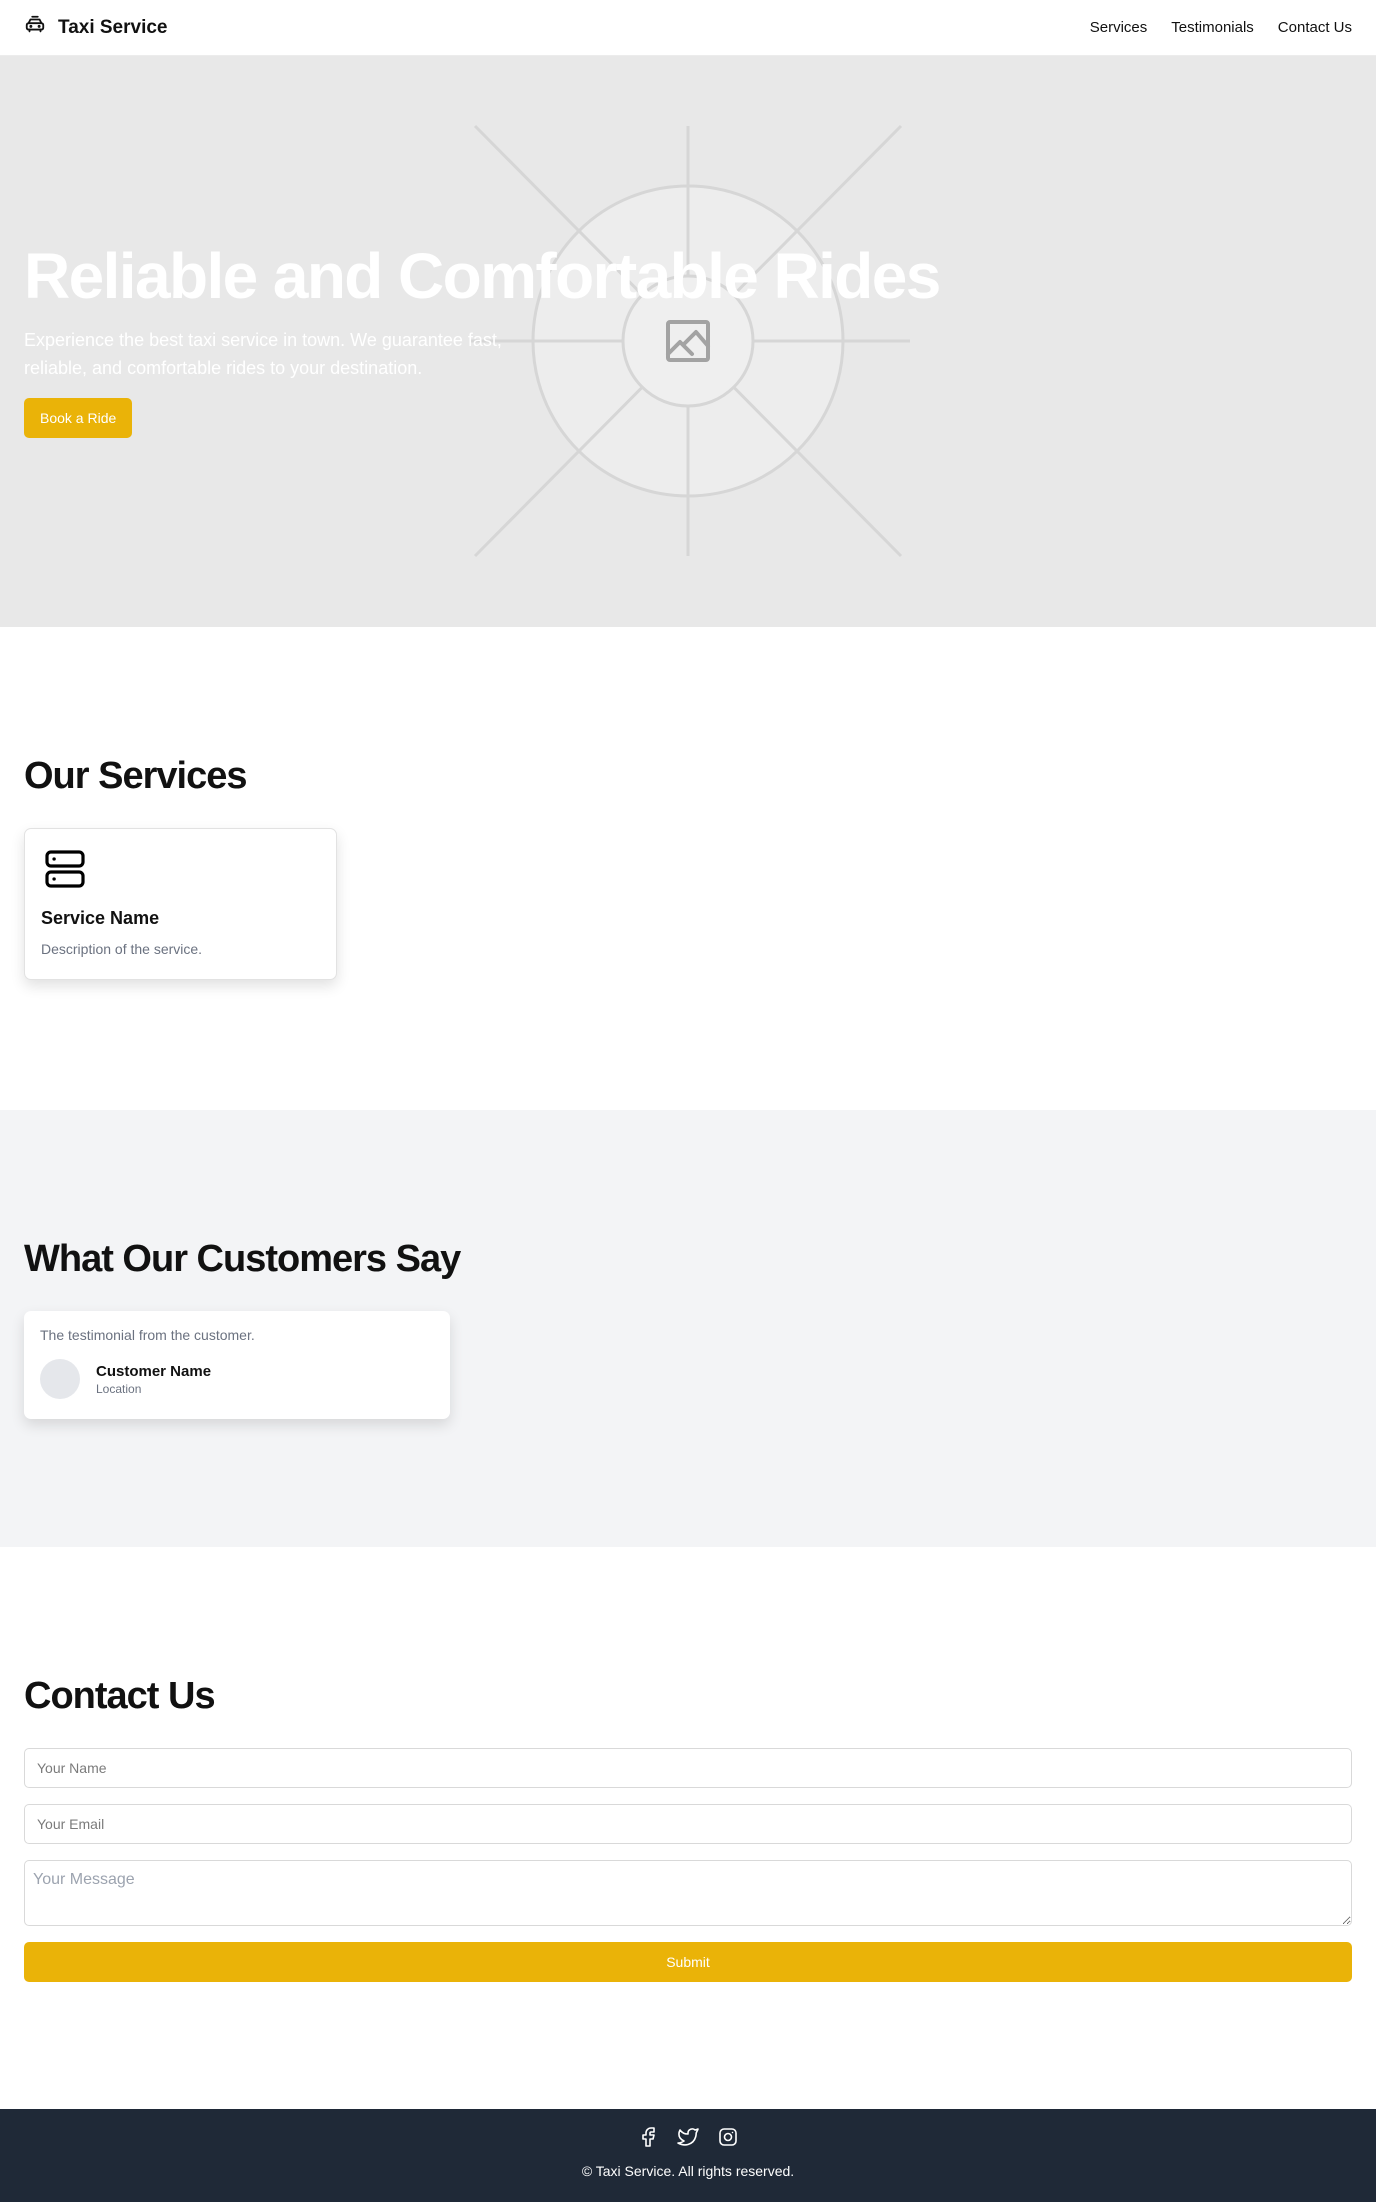 Image resolution: width=1376 pixels, height=2202 pixels. I want to click on contact-form: Submit, so click(688, 1865).